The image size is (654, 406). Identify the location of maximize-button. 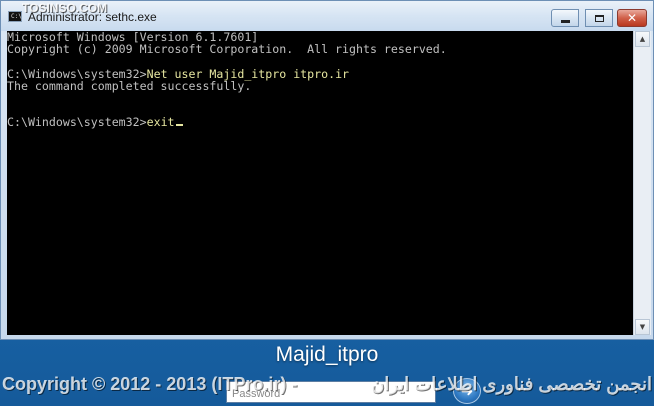
(599, 18).